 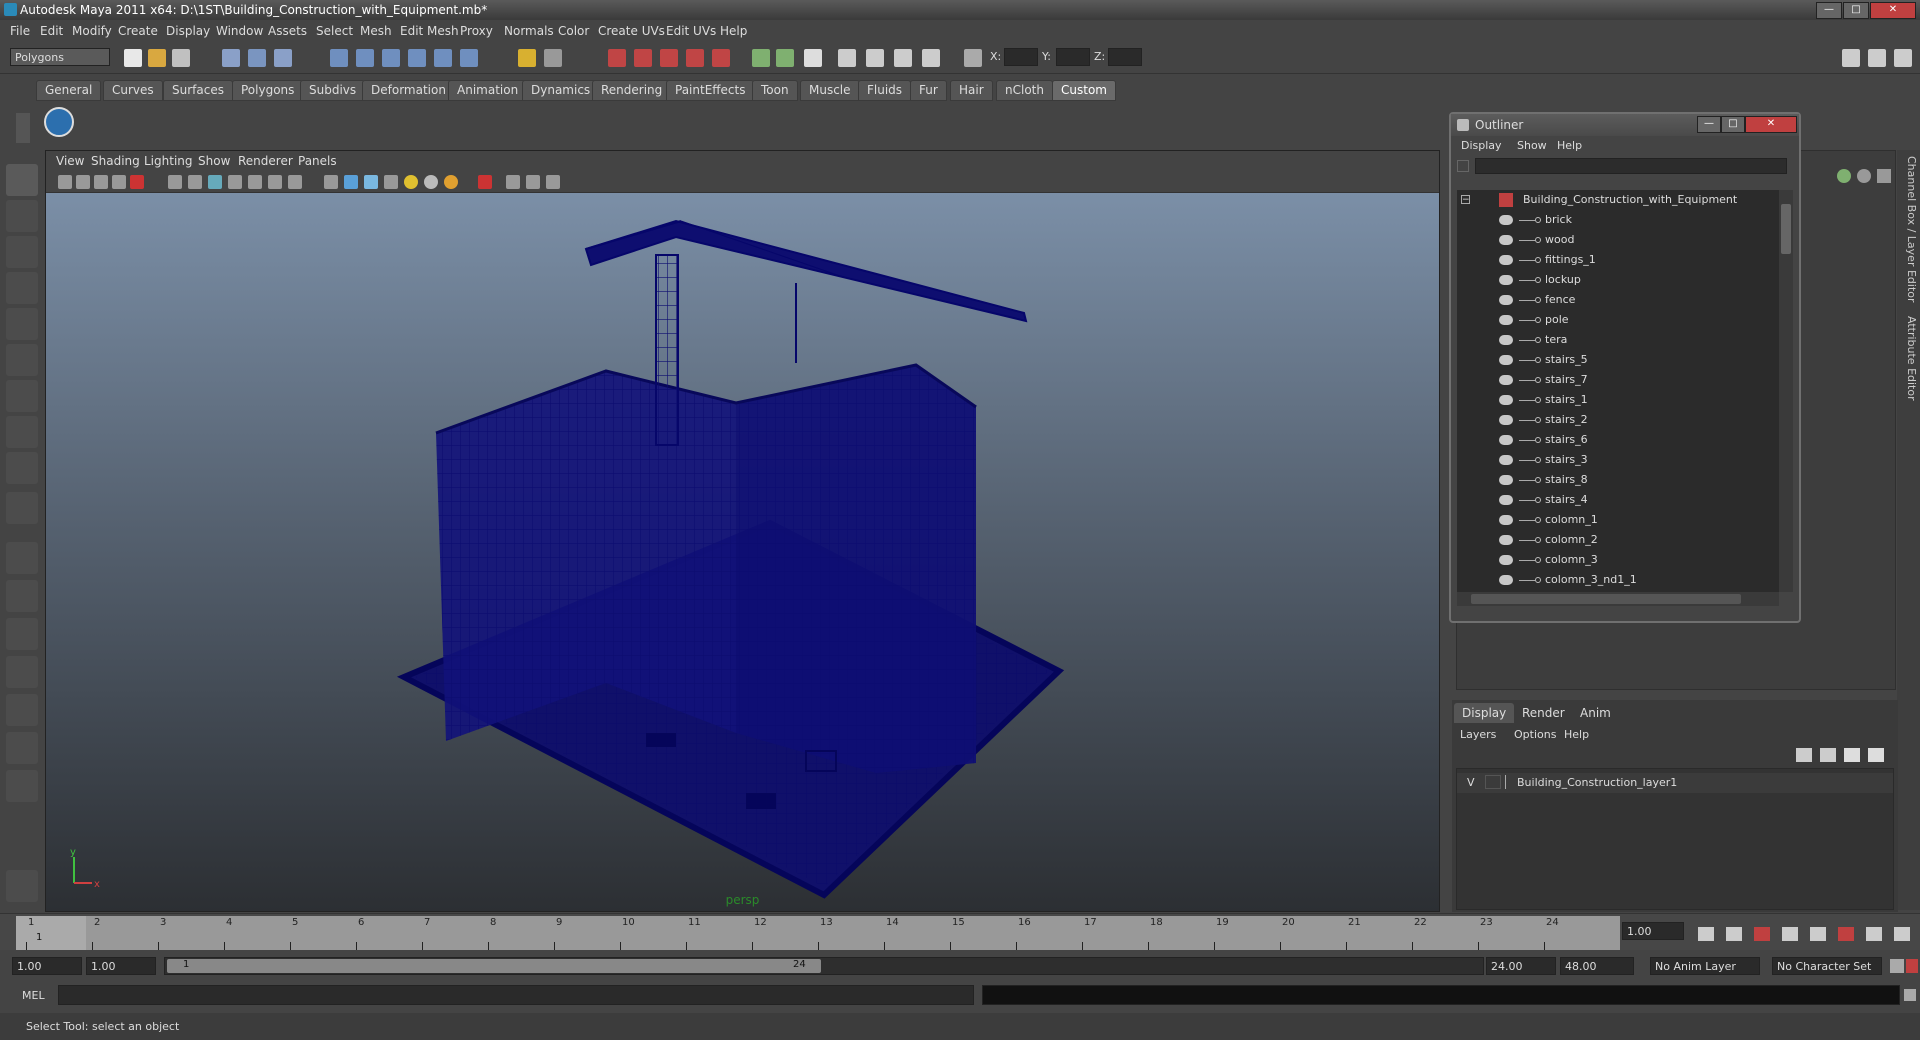 I want to click on snap-point-icon, so click(x=391, y=58).